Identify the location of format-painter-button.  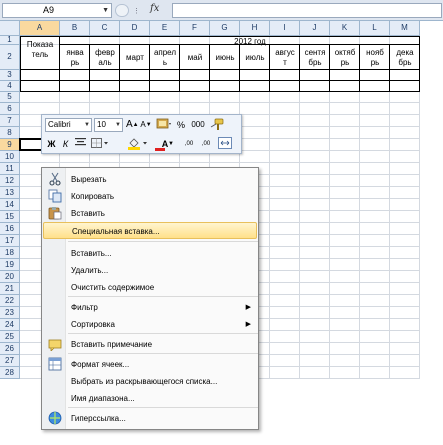
(217, 125).